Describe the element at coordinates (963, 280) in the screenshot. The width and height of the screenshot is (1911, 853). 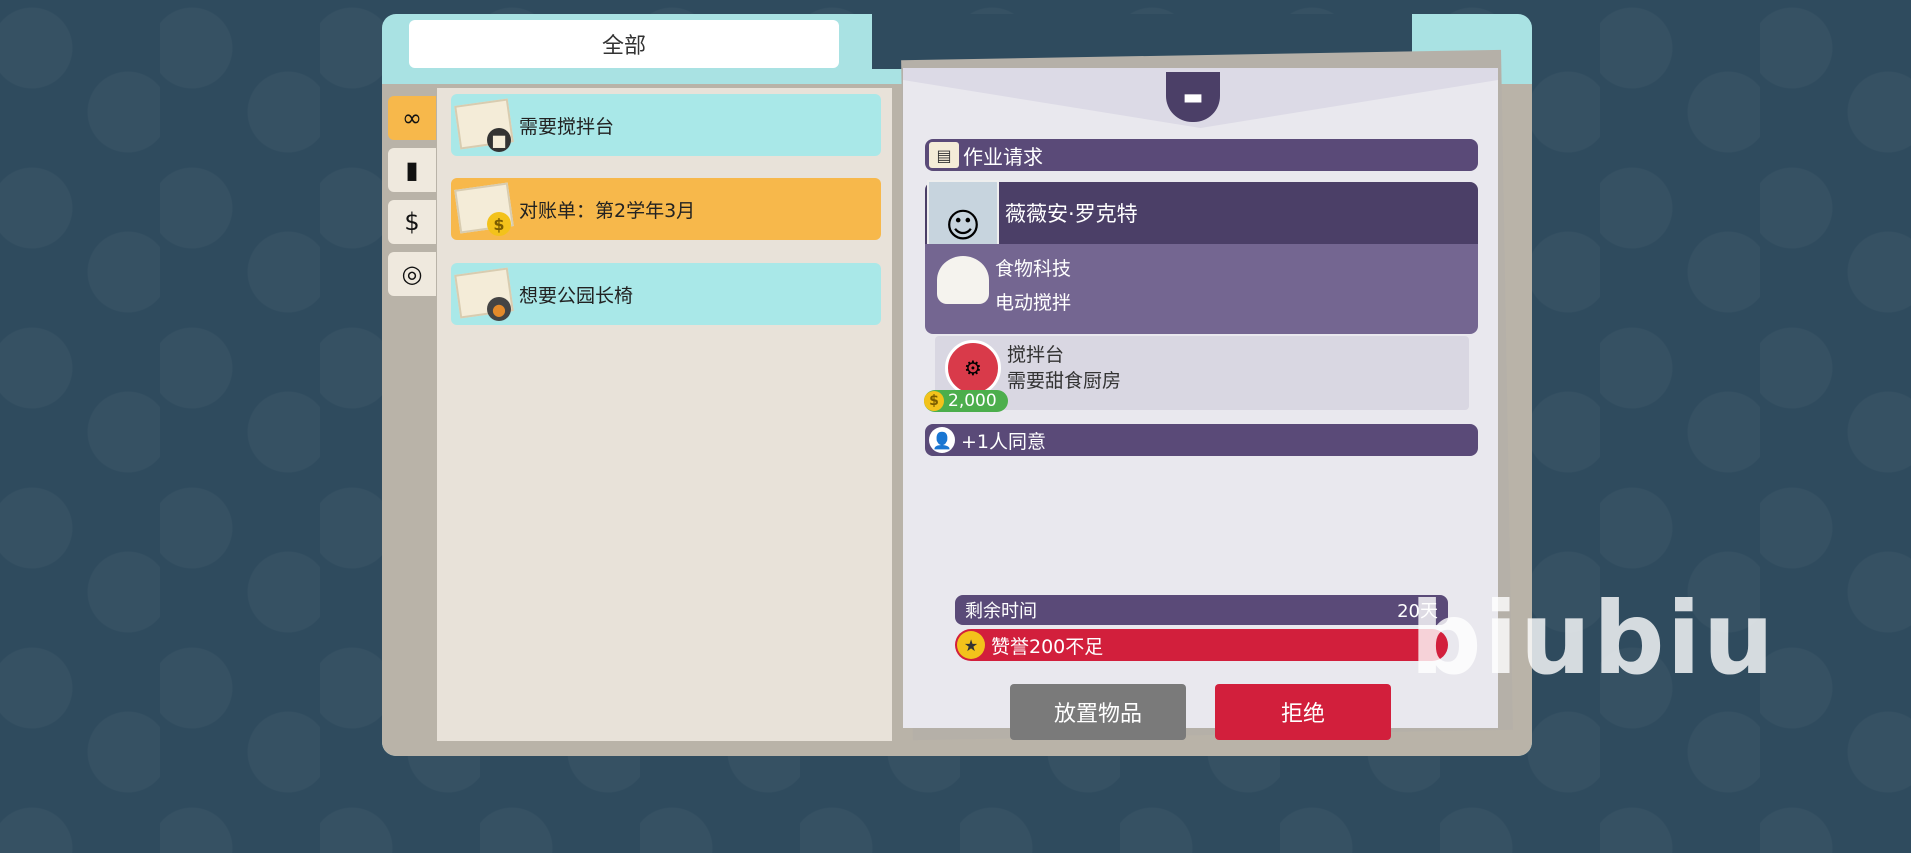
I see `chef-hat-icon` at that location.